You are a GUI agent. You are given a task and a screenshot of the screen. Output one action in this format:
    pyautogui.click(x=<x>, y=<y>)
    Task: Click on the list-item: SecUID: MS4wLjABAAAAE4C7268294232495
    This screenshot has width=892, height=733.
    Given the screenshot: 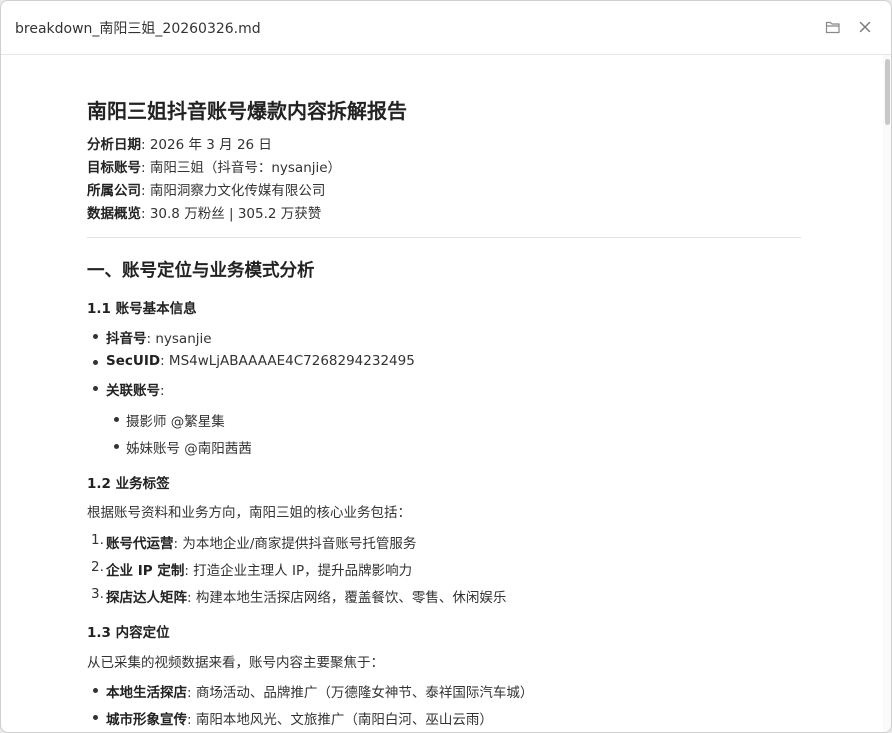 What is the action you would take?
    pyautogui.click(x=260, y=361)
    